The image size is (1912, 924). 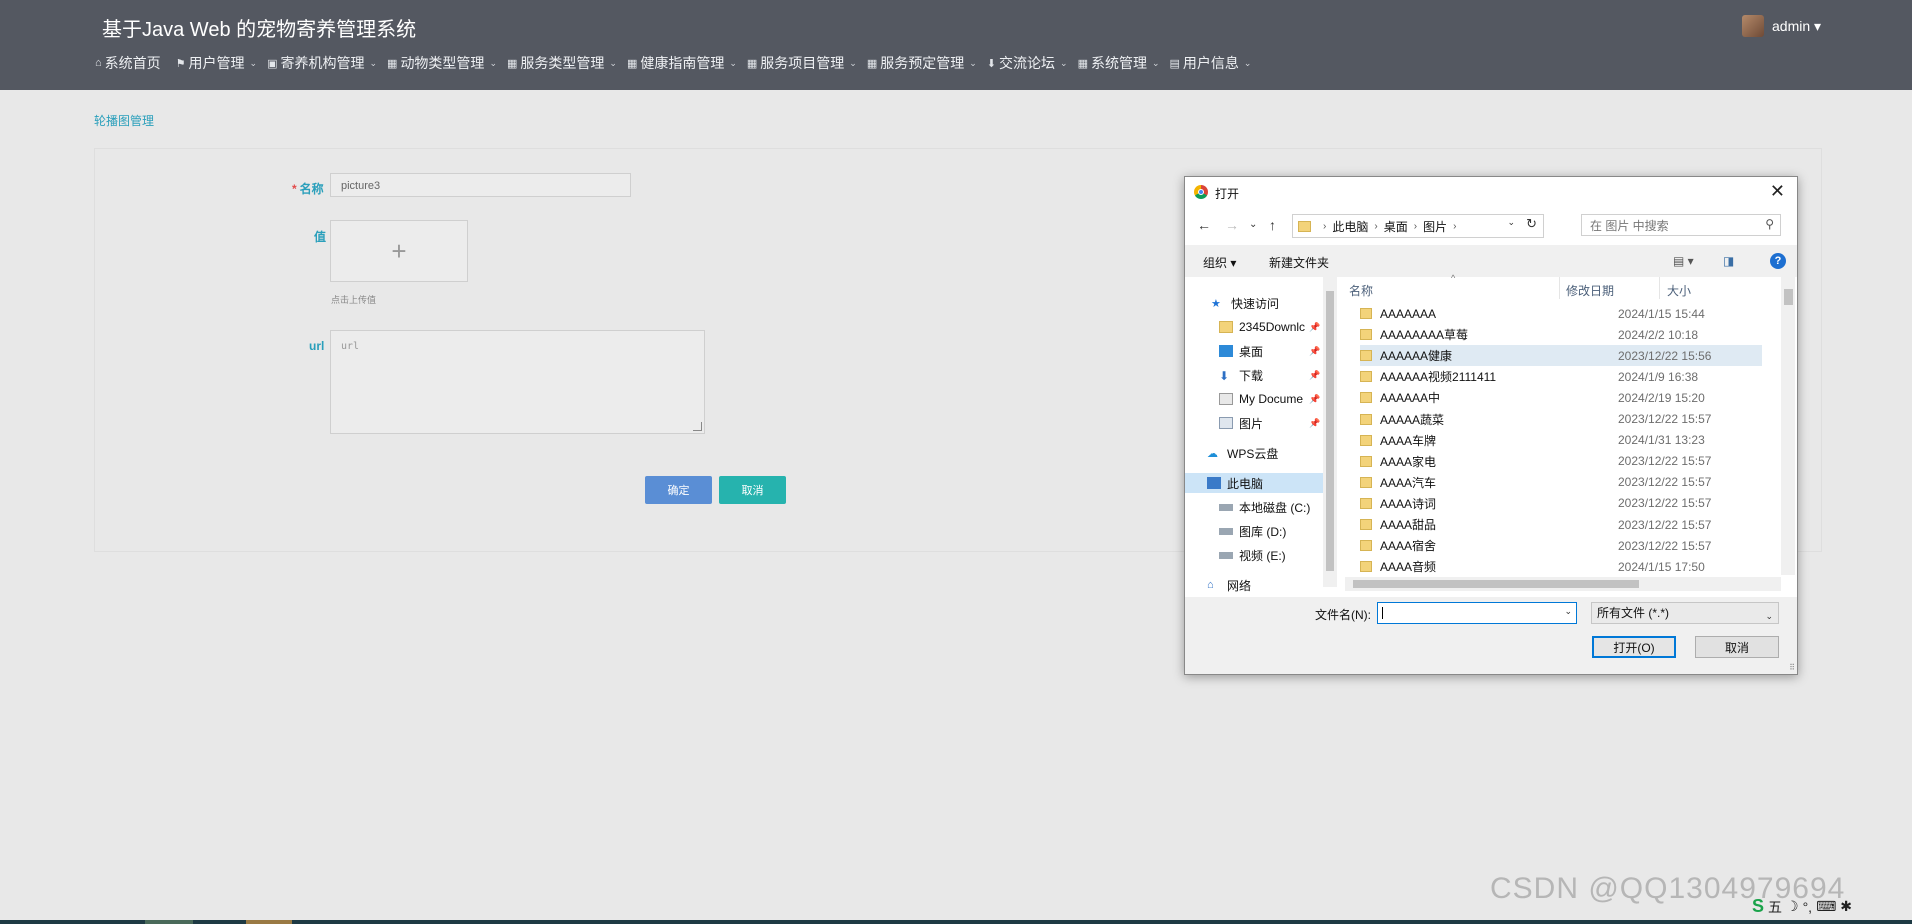 What do you see at coordinates (1551, 286) in the screenshot?
I see `column-header: 名称 ^ 修改日期 大小` at bounding box center [1551, 286].